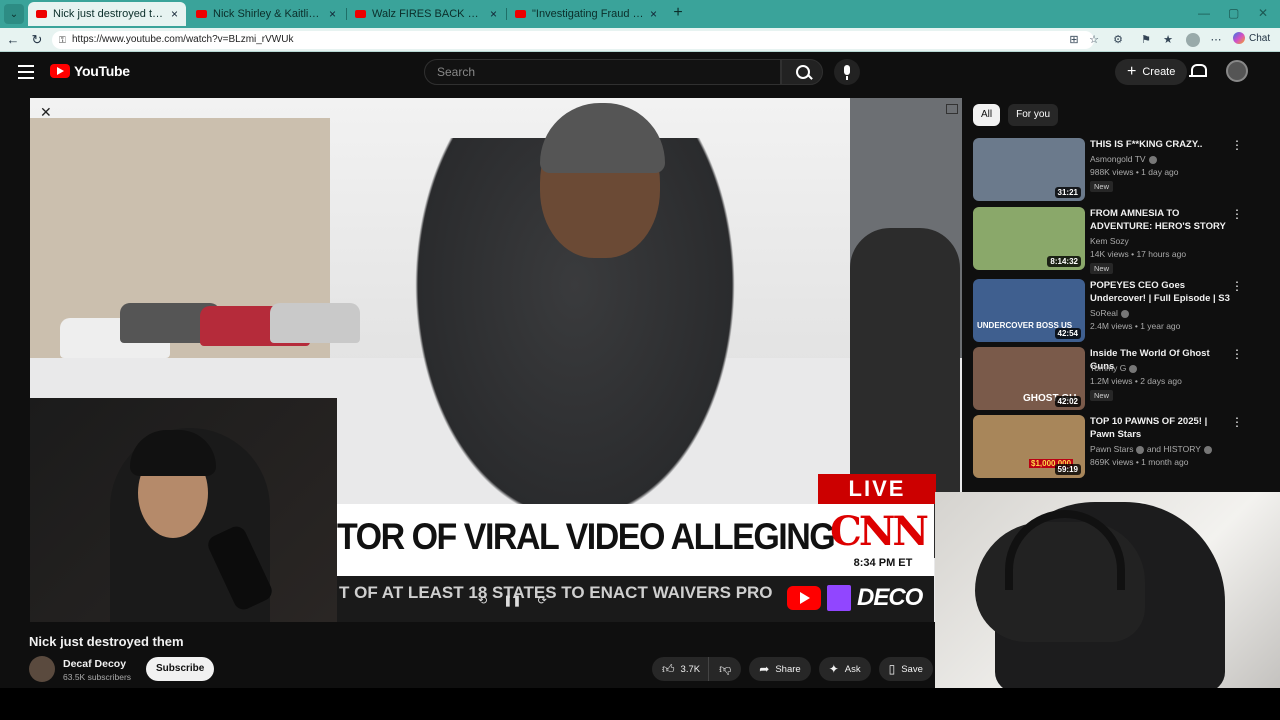 The width and height of the screenshot is (1280, 720). What do you see at coordinates (912, 669) in the screenshot?
I see `save-label: Save` at bounding box center [912, 669].